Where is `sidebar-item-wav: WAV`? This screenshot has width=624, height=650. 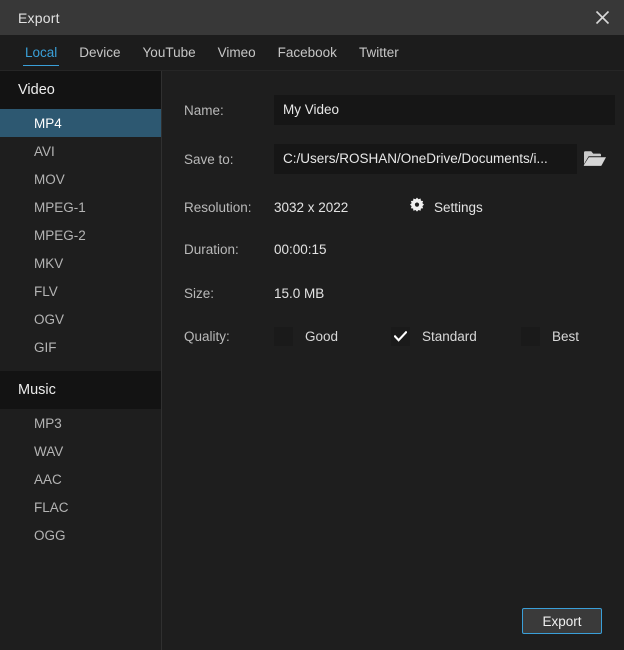 sidebar-item-wav: WAV is located at coordinates (80, 451).